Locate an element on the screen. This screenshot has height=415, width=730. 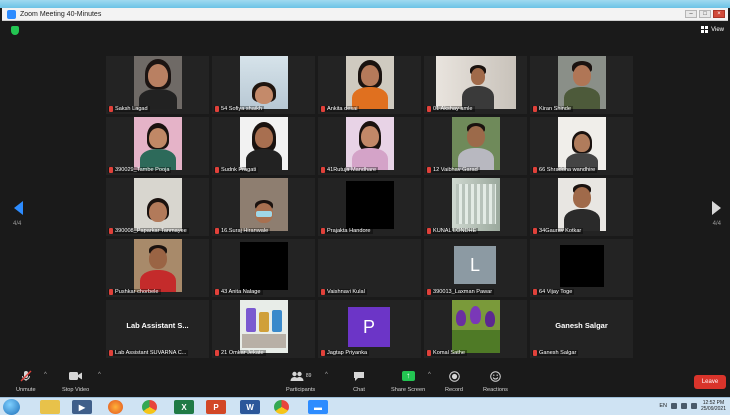
participant-tile: Komal Sathe is located at coordinates (475, 329).